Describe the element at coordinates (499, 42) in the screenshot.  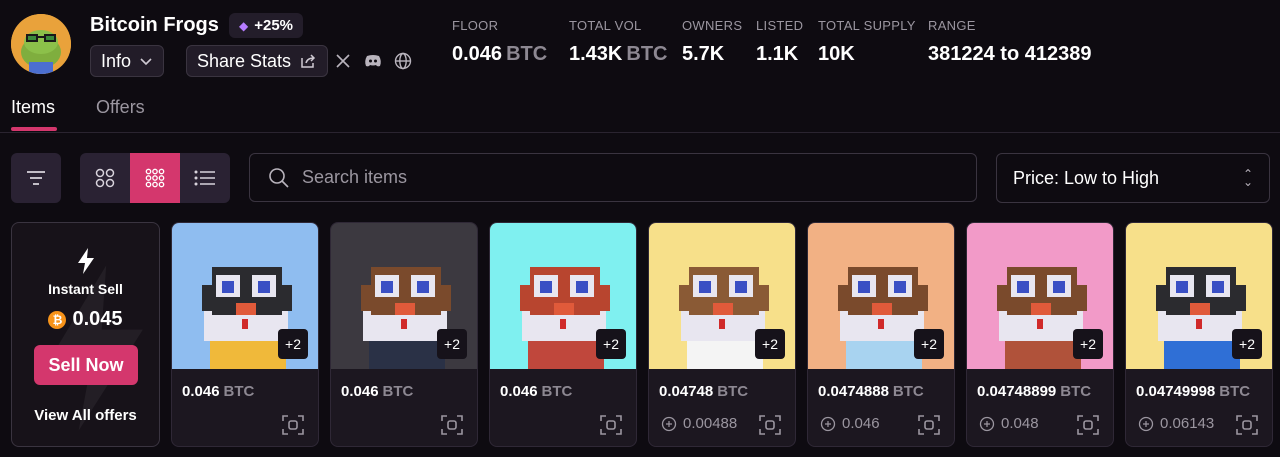
I see `stat-floor: FLOOR 0.046 BTC` at that location.